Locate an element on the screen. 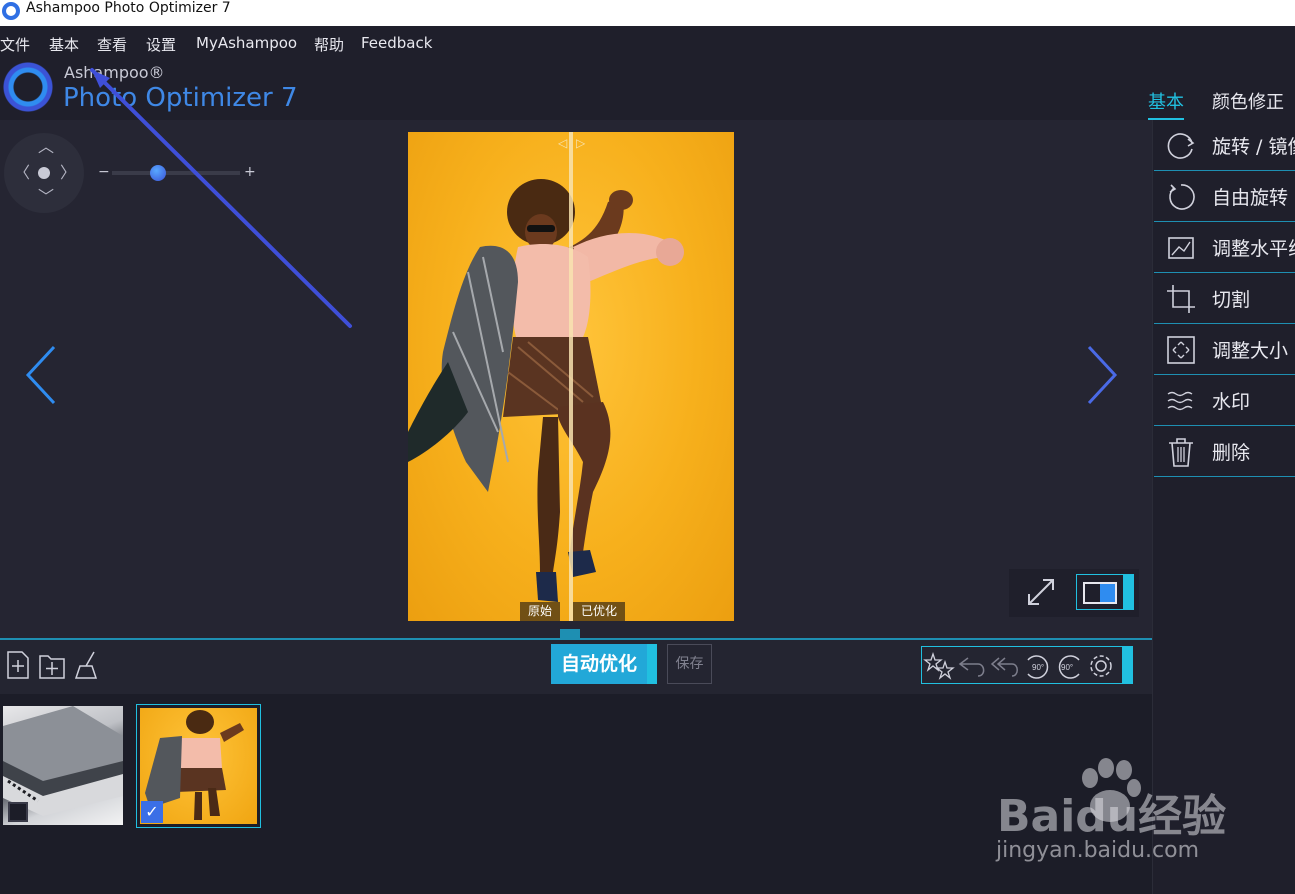 The height and width of the screenshot is (894, 1295). undo-icon is located at coordinates (973, 666).